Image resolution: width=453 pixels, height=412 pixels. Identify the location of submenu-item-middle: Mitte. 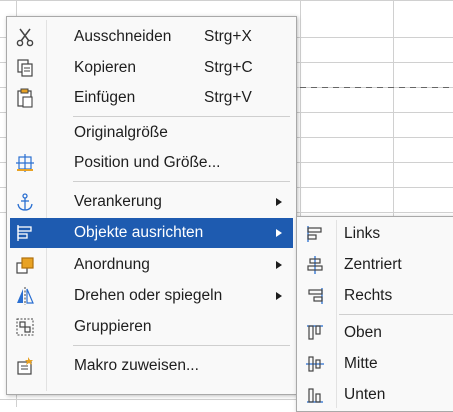
(376, 364).